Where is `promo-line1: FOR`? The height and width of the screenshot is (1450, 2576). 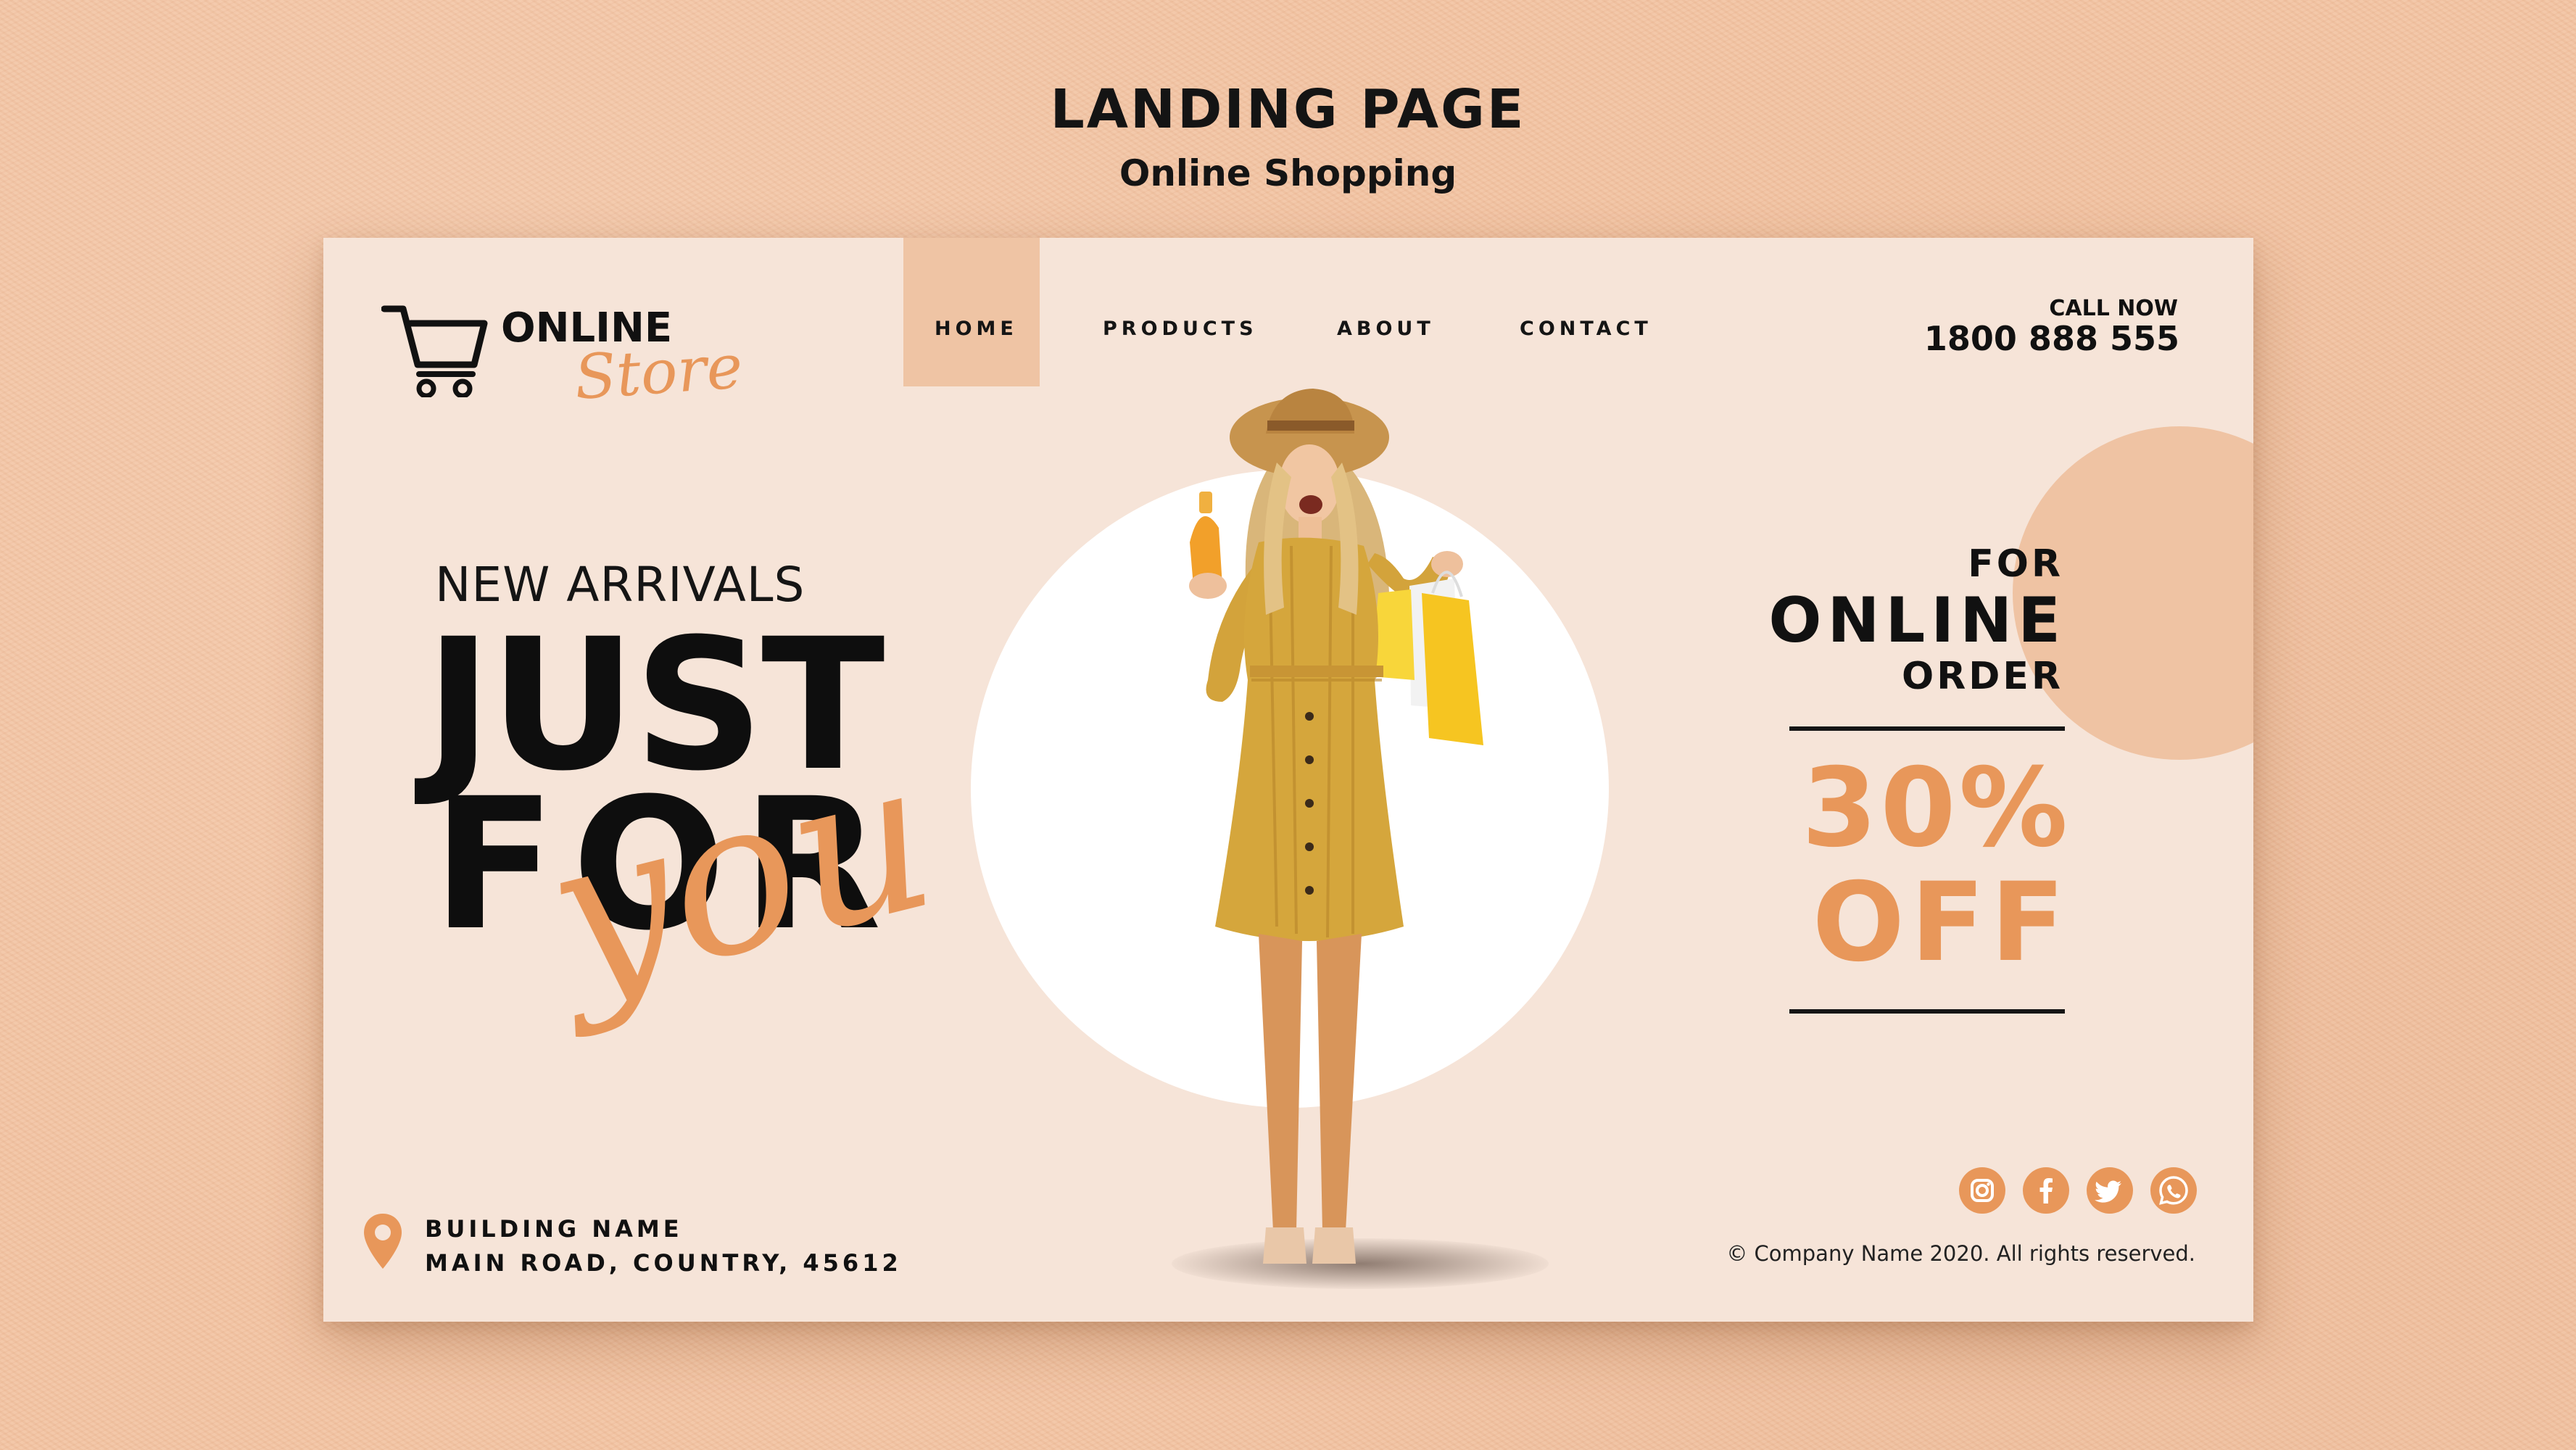
promo-line1: FOR is located at coordinates (2015, 564).